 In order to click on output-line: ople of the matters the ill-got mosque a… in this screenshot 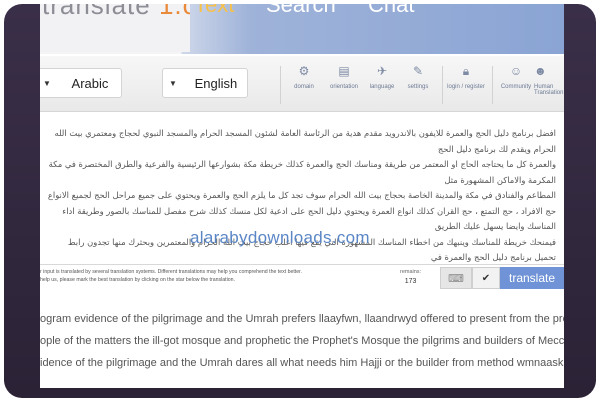, I will do `click(302, 341)`.